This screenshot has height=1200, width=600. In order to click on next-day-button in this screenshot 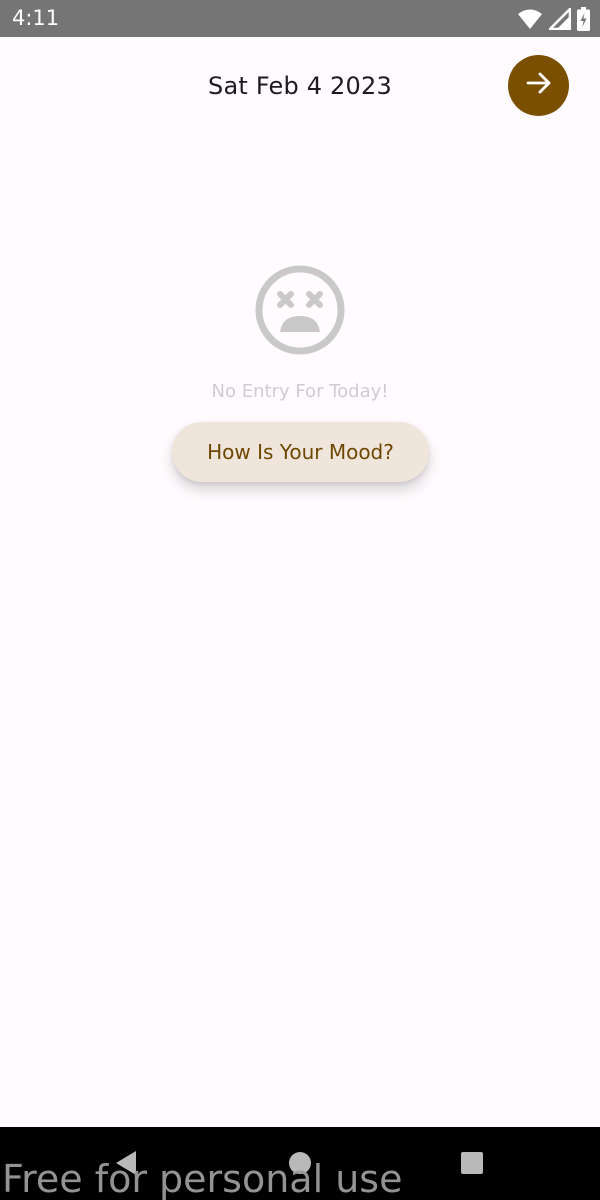, I will do `click(538, 85)`.